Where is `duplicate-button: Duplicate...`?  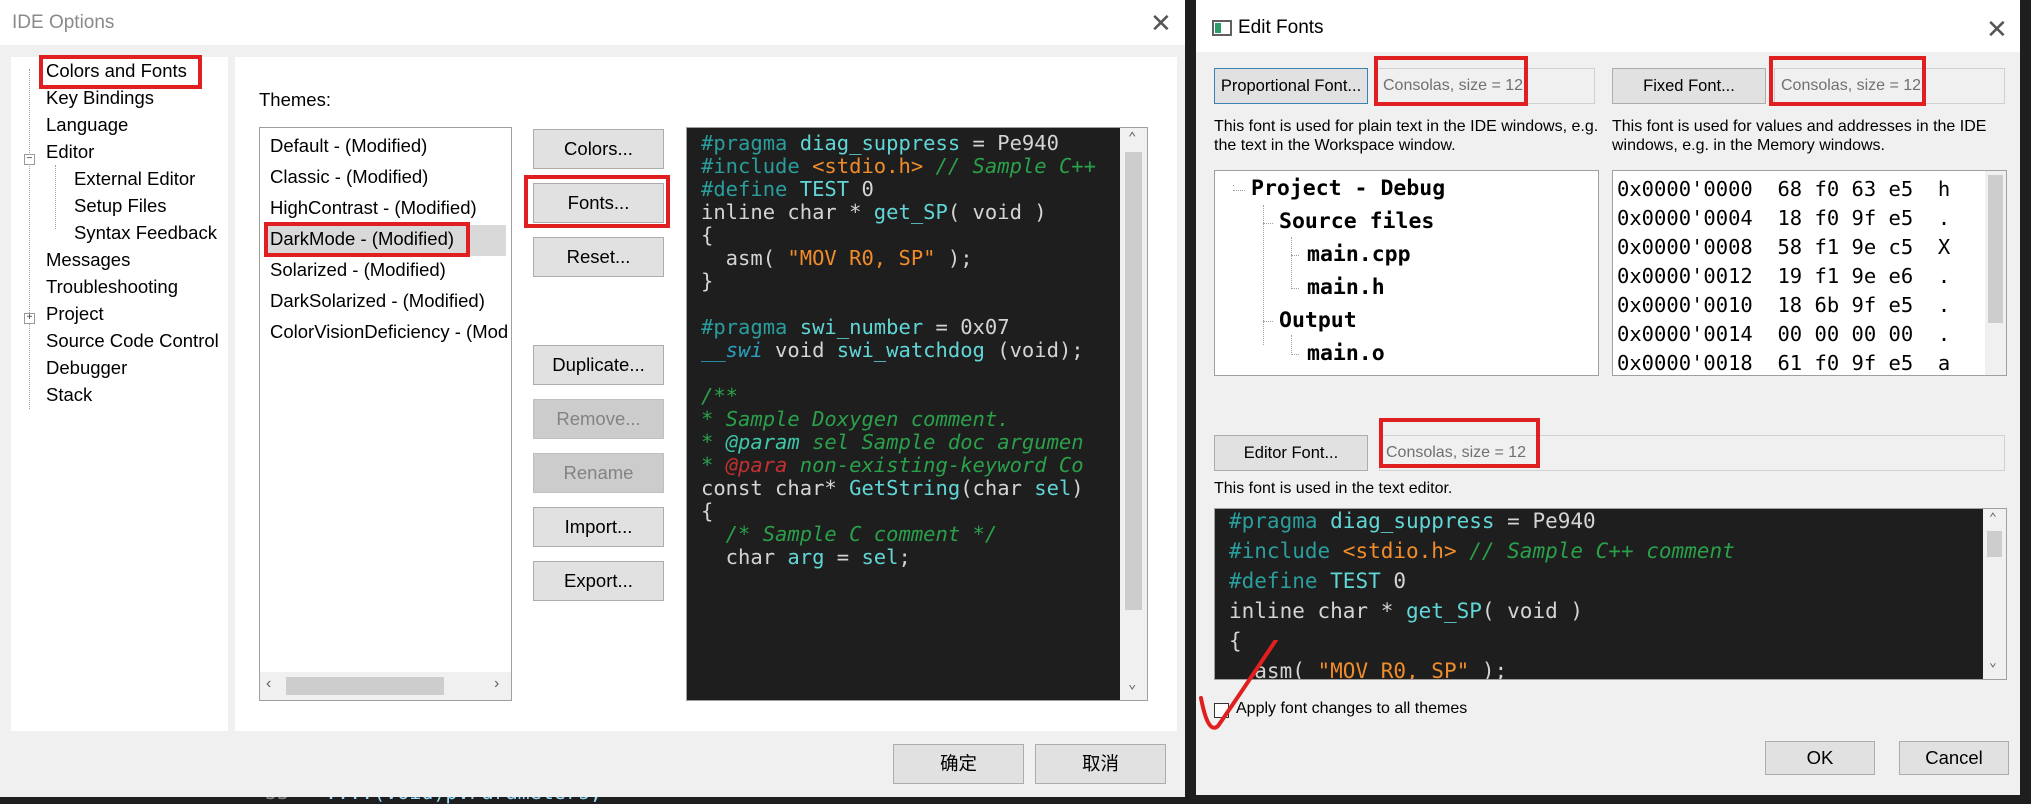
duplicate-button: Duplicate... is located at coordinates (598, 365).